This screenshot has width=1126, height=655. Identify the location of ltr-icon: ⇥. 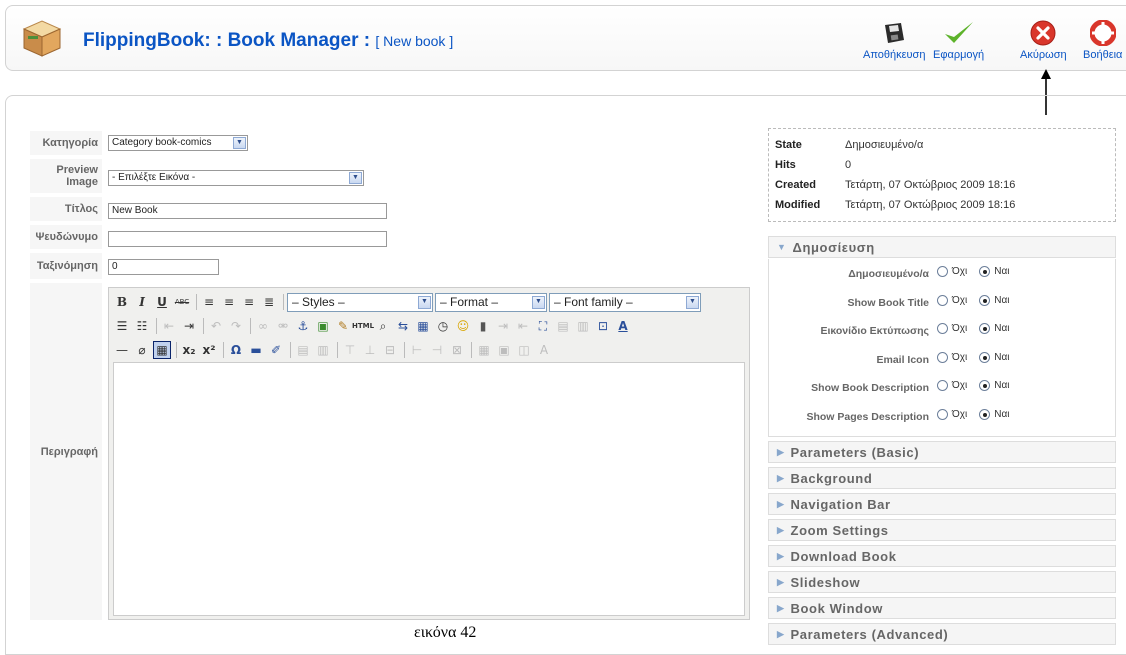
(503, 326).